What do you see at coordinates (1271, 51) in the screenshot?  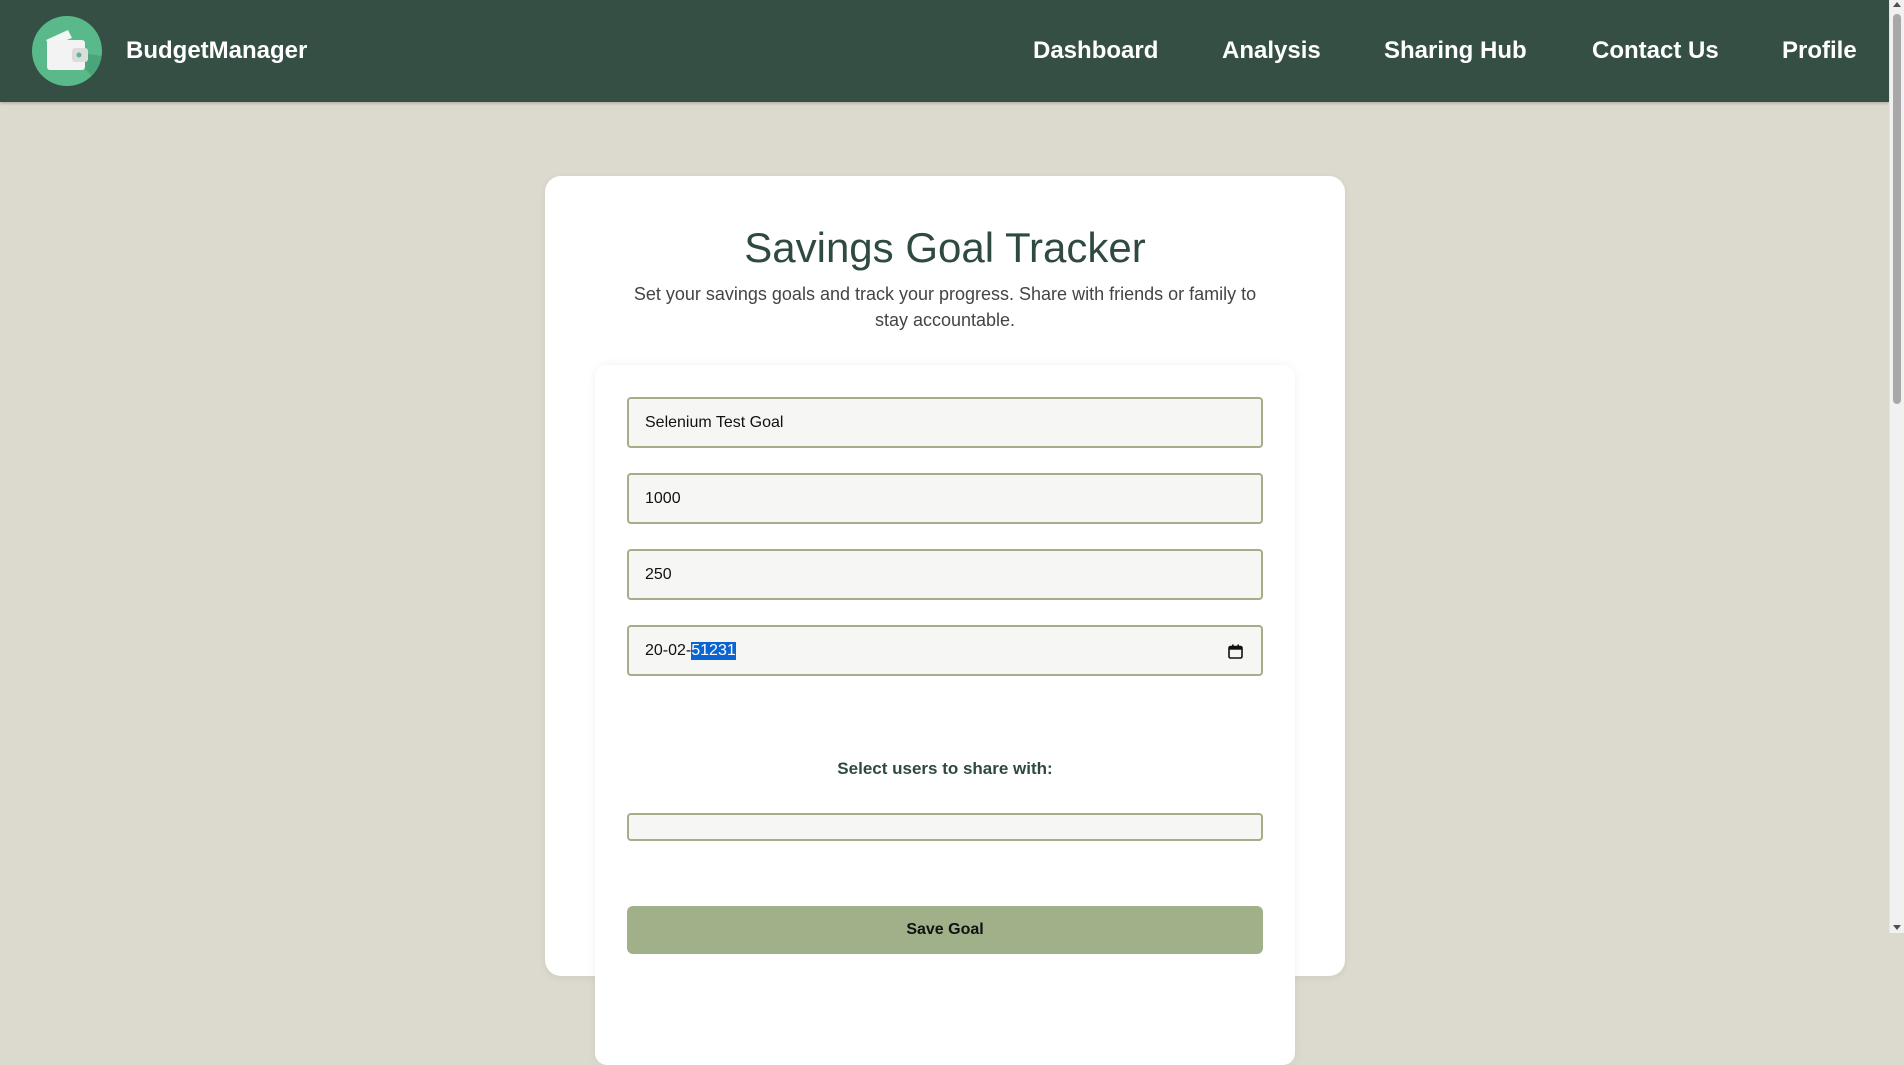 I see `nav-analysis: Analysis` at bounding box center [1271, 51].